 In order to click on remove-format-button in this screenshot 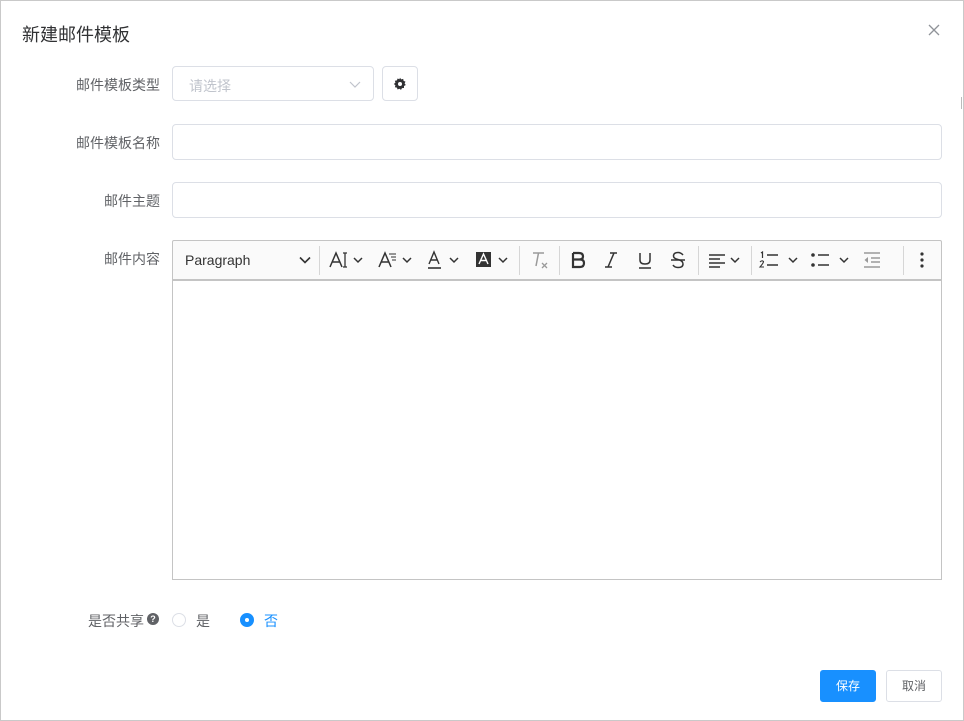, I will do `click(540, 260)`.